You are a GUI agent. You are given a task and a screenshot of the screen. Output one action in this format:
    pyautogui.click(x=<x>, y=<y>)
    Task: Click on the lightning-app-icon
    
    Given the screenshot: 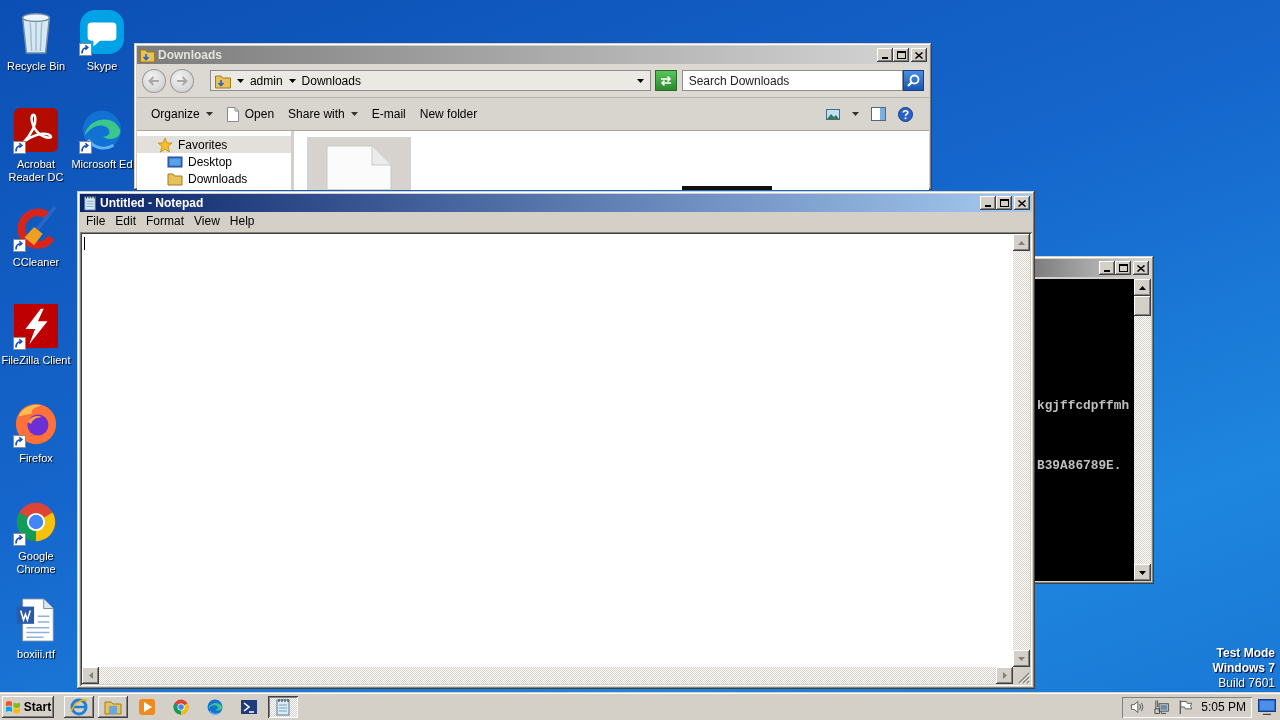 What is the action you would take?
    pyautogui.click(x=36, y=326)
    